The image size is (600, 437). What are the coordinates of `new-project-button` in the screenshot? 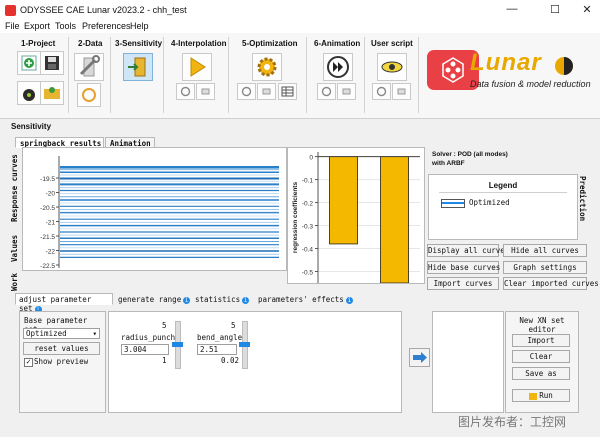 It's located at (29, 63).